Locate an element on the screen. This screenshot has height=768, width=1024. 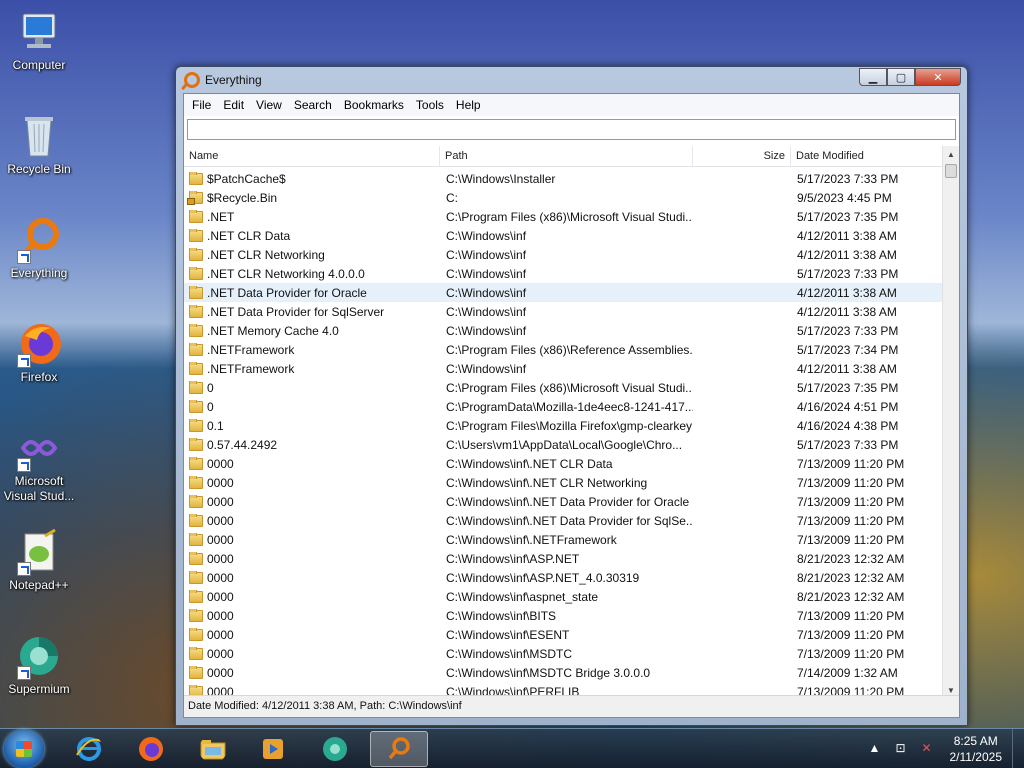
window-controls: ▁ ▢ ✕ is located at coordinates (910, 77).